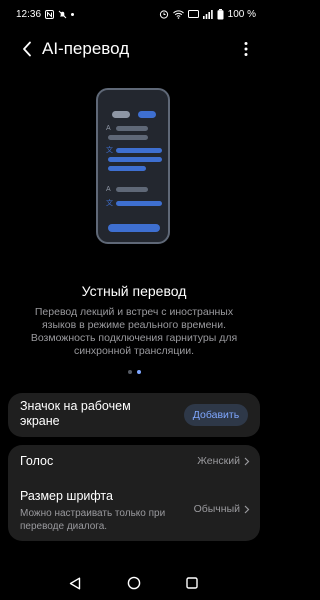 Image resolution: width=320 pixels, height=600 pixels. Describe the element at coordinates (134, 462) in the screenshot. I see `voice-row: Голос Женский` at that location.